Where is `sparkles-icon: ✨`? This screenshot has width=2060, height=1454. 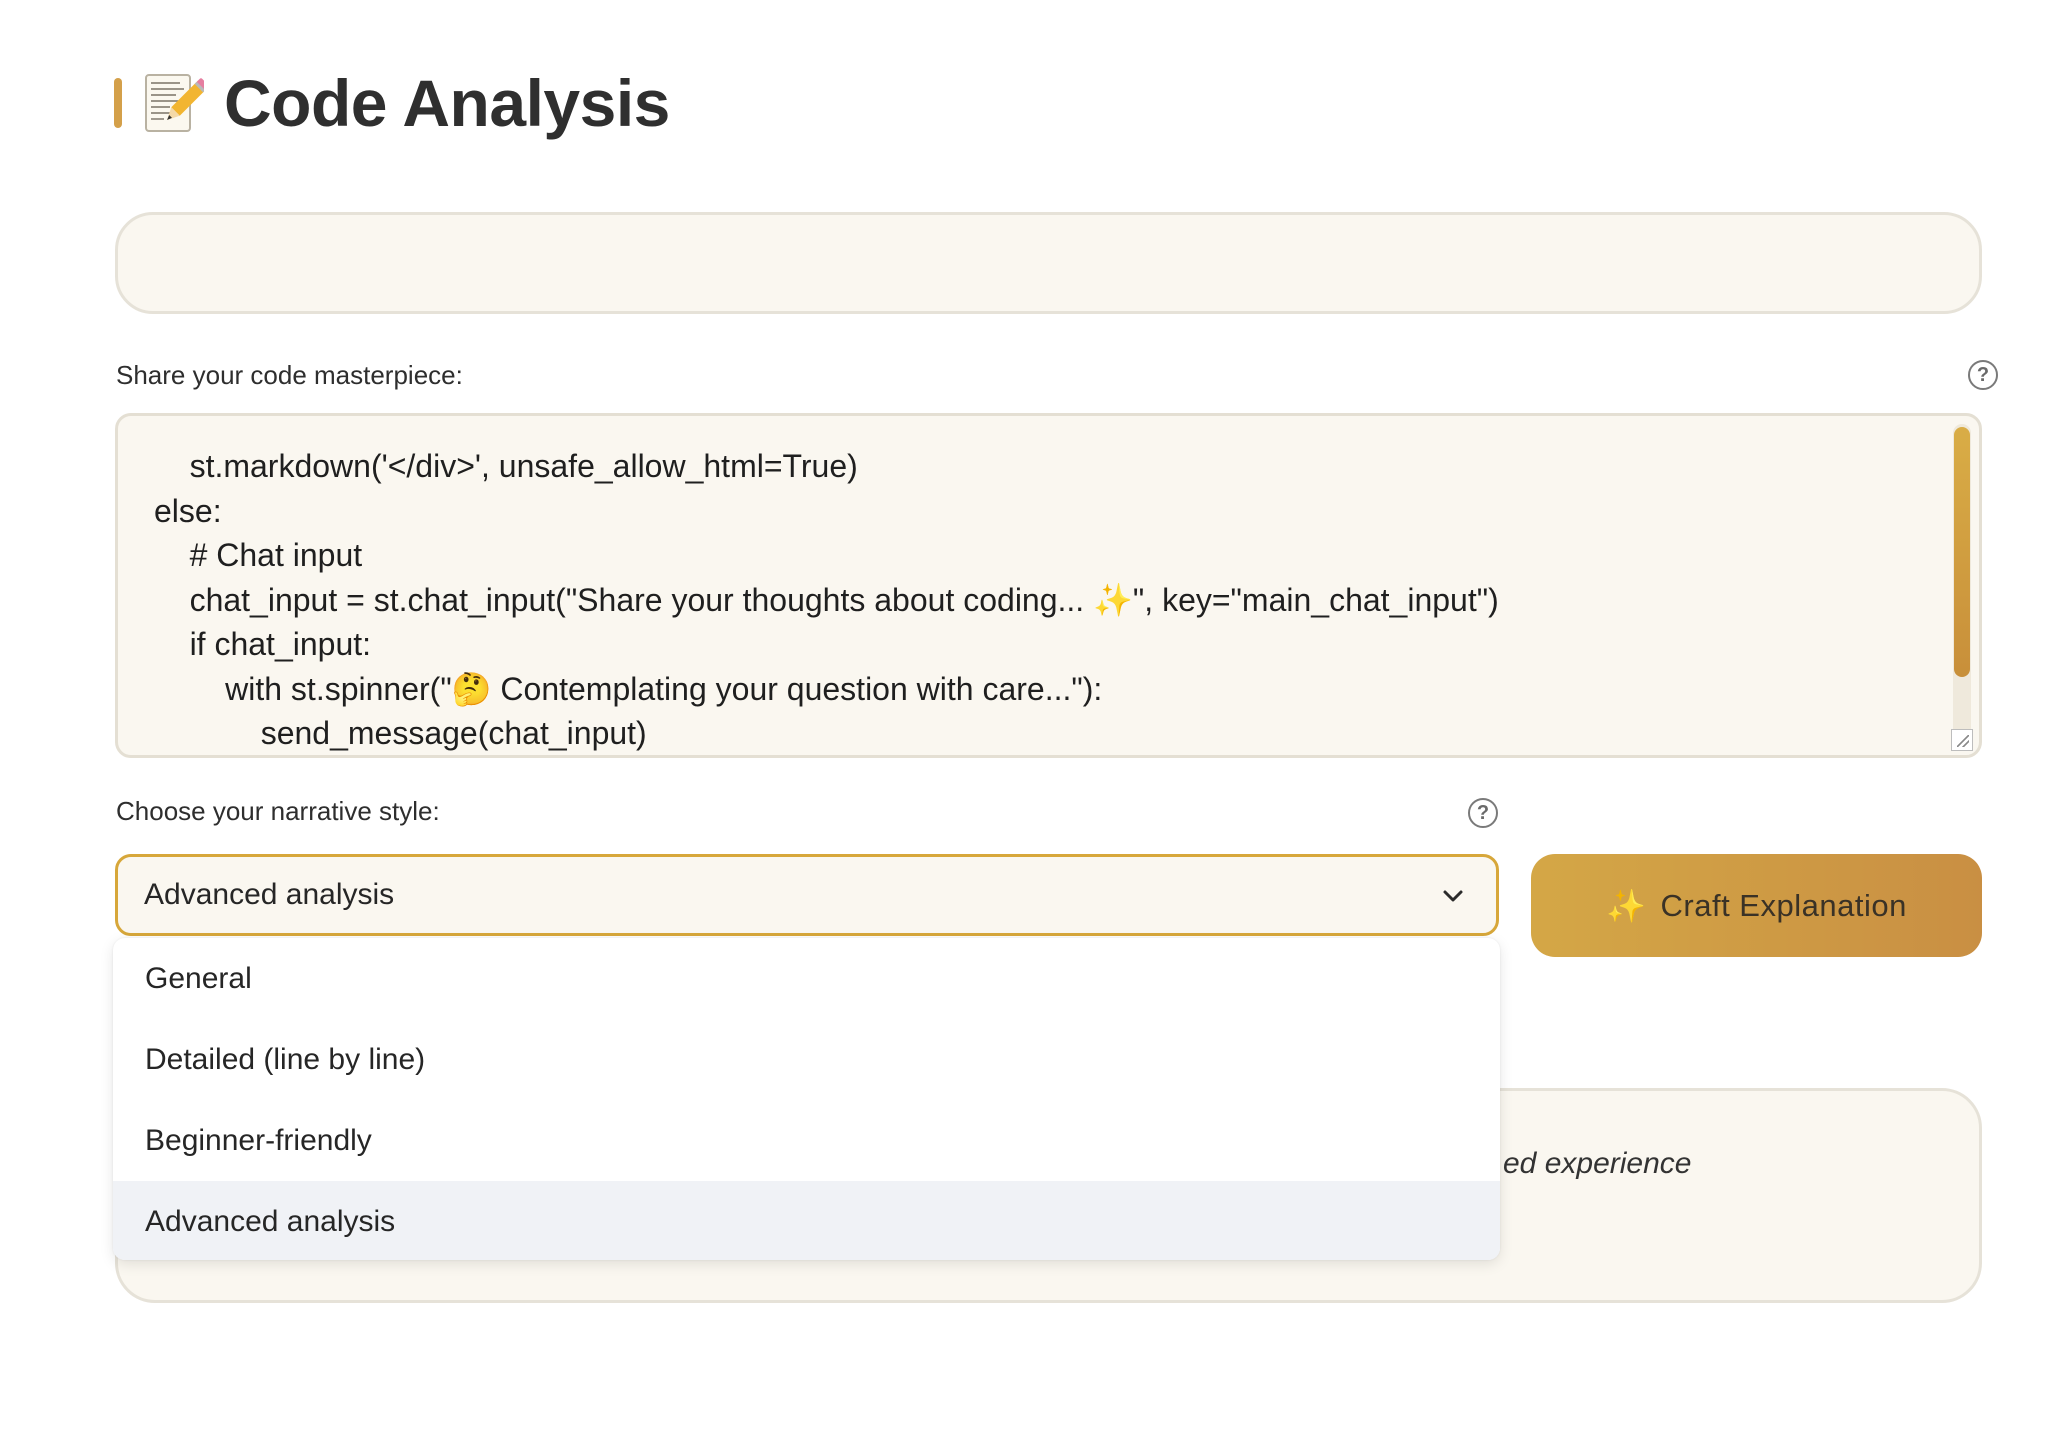 sparkles-icon: ✨ is located at coordinates (1626, 905).